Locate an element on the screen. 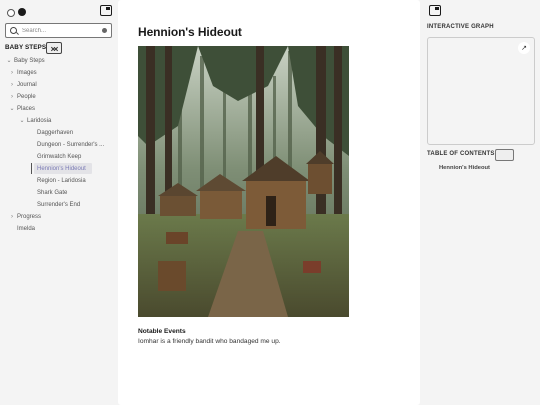  clear-icon is located at coordinates (104, 30).